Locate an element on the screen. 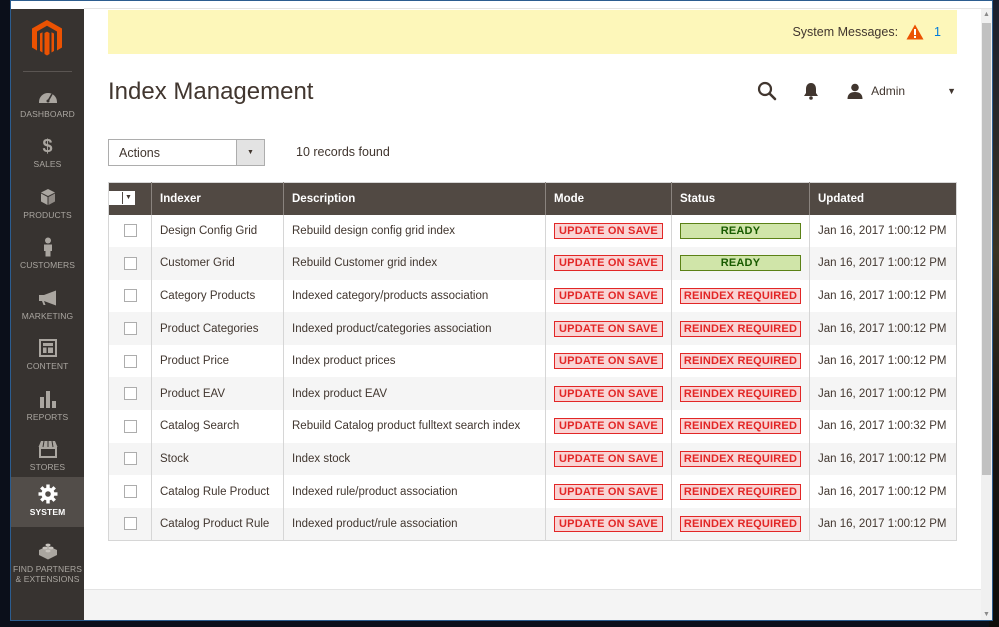 The image size is (999, 627). sidebar-item-sales: $ SALES is located at coordinates (47, 154).